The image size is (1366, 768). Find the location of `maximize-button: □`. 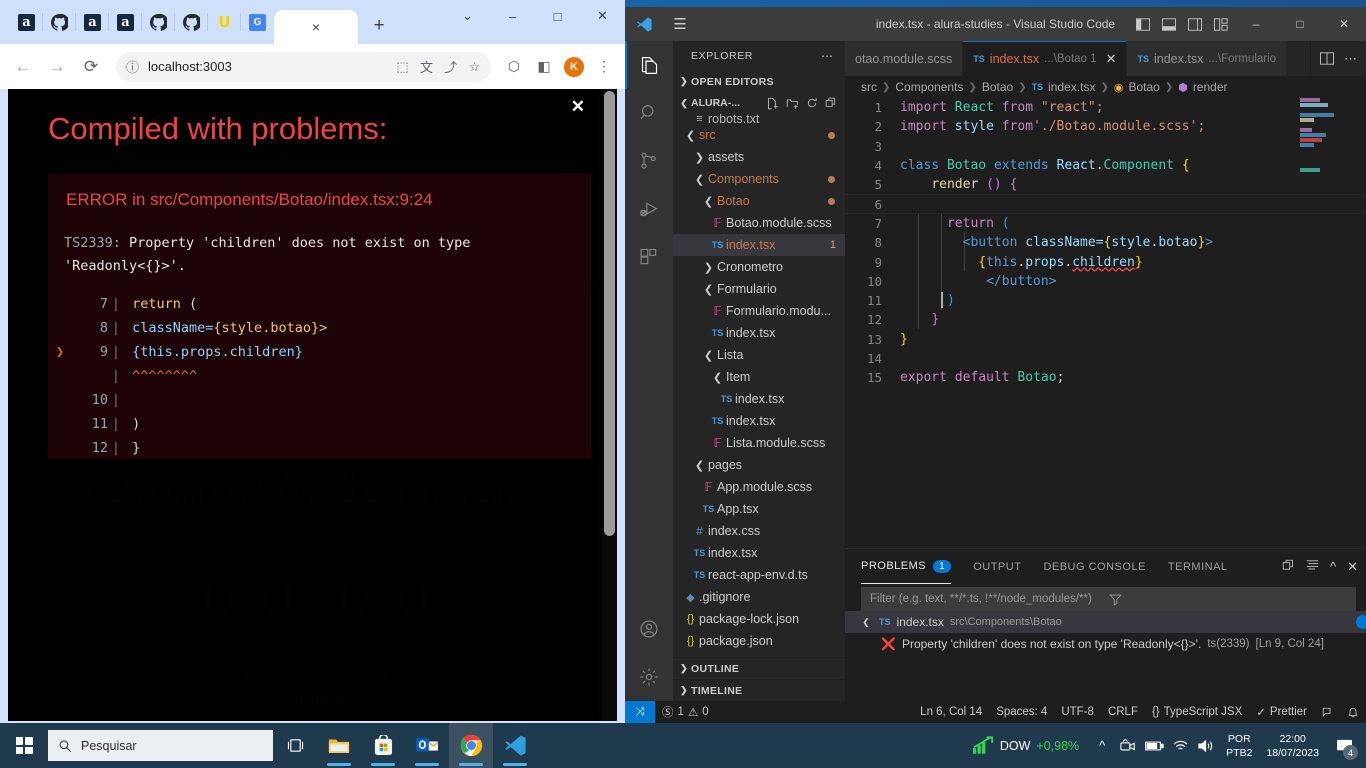

maximize-button: □ is located at coordinates (557, 16).